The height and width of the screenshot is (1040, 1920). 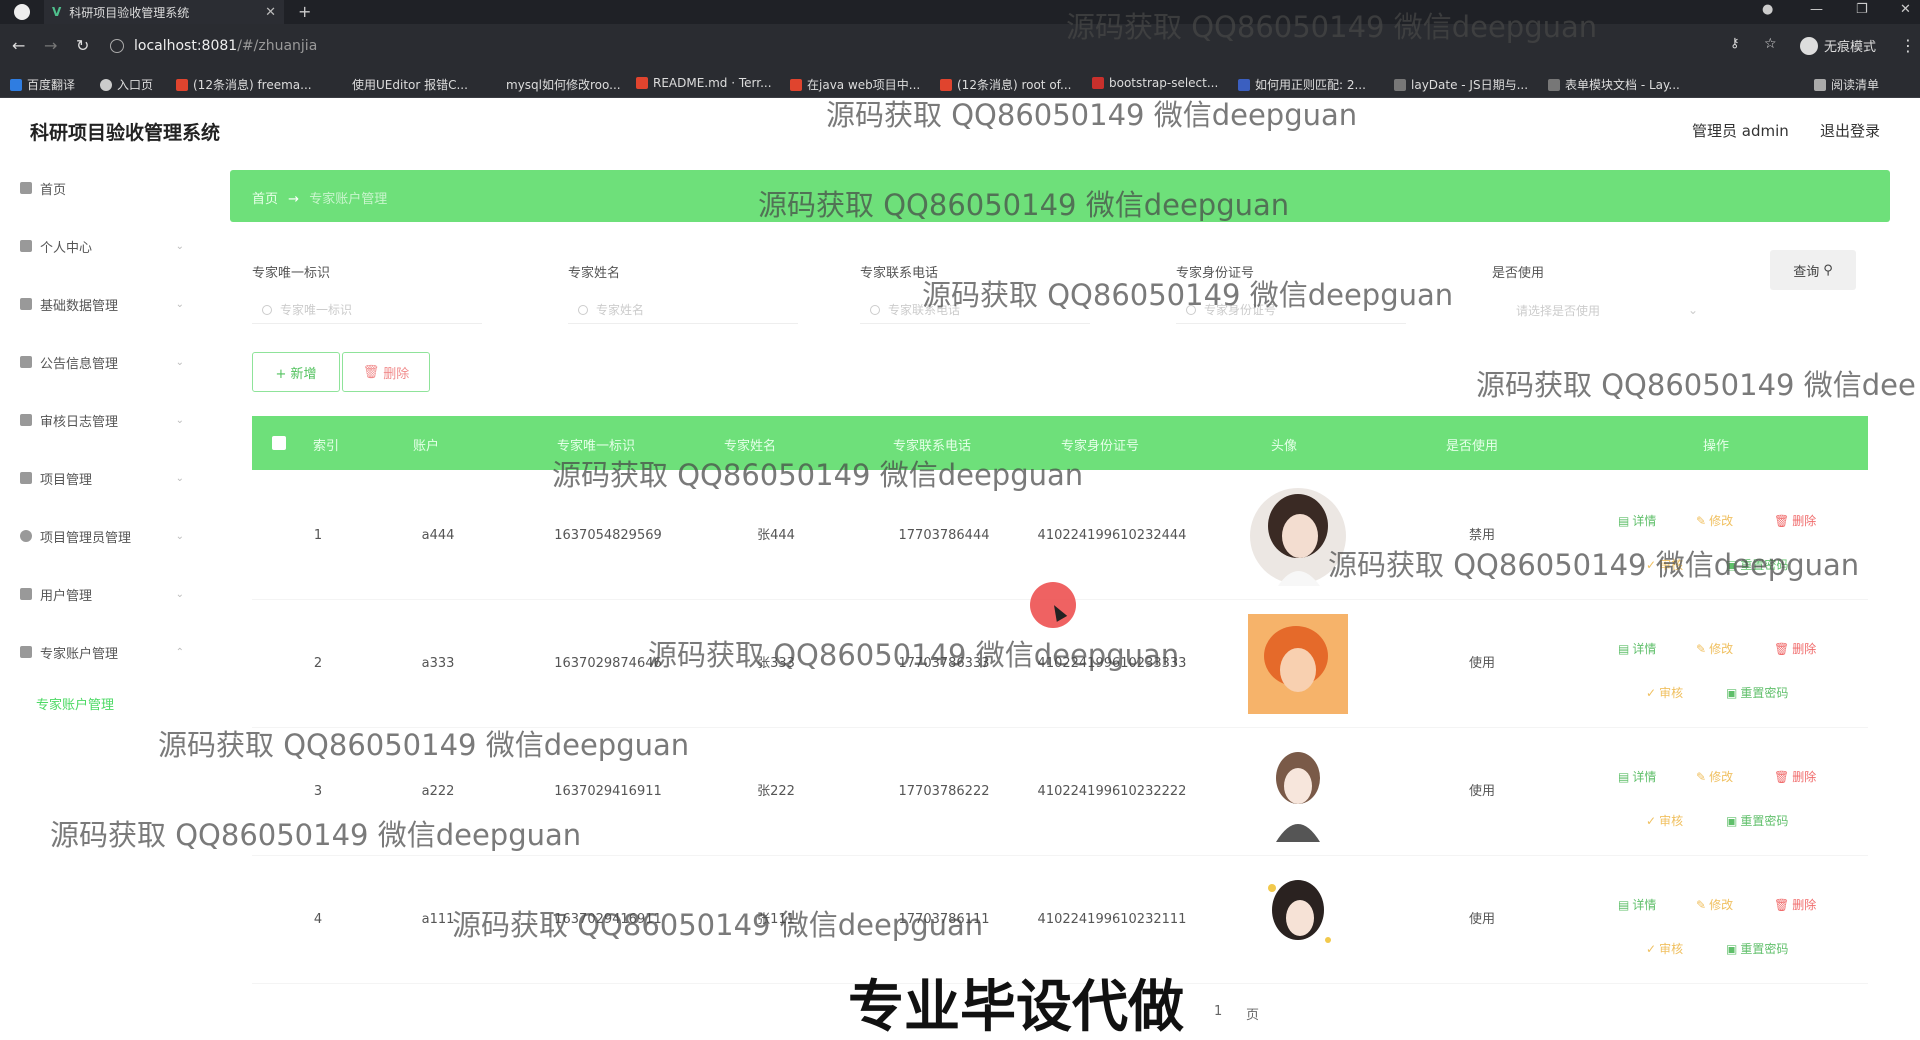 I want to click on delete-button: 🗑 删除, so click(x=386, y=372).